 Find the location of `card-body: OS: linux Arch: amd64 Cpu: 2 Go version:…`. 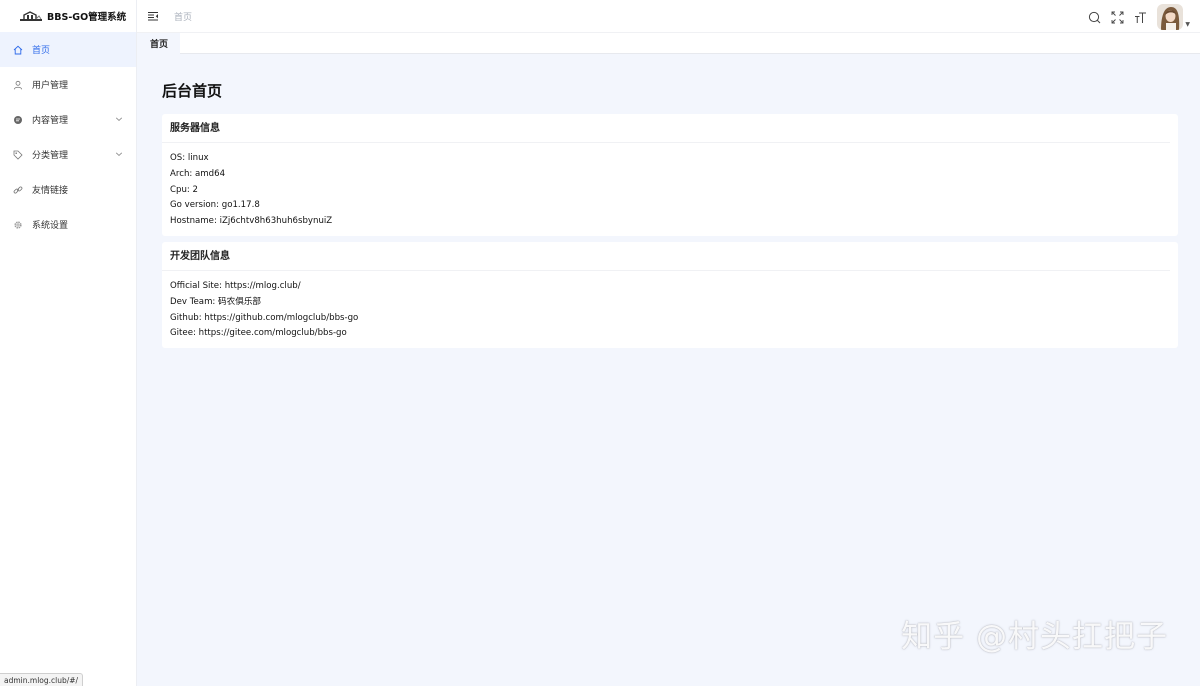

card-body: OS: linux Arch: amd64 Cpu: 2 Go version:… is located at coordinates (670, 189).